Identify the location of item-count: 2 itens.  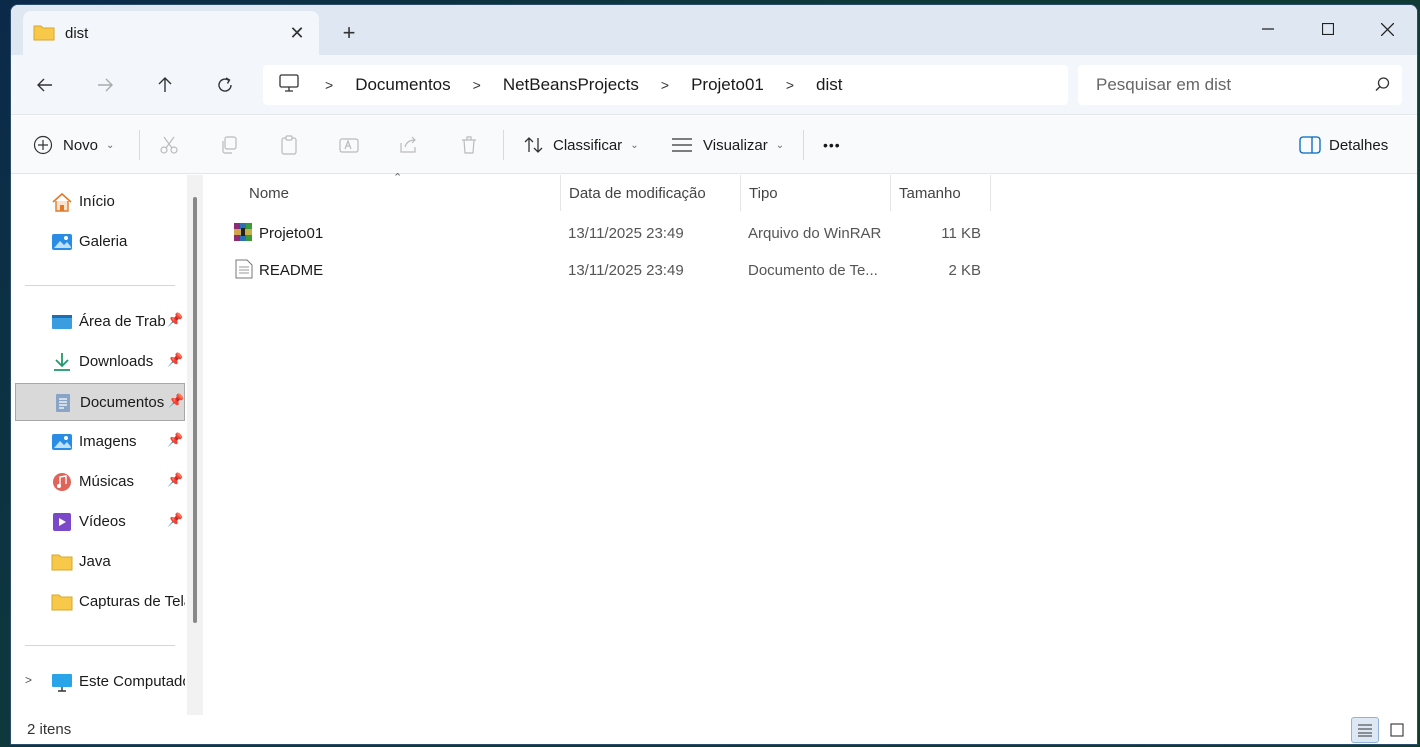
(49, 729).